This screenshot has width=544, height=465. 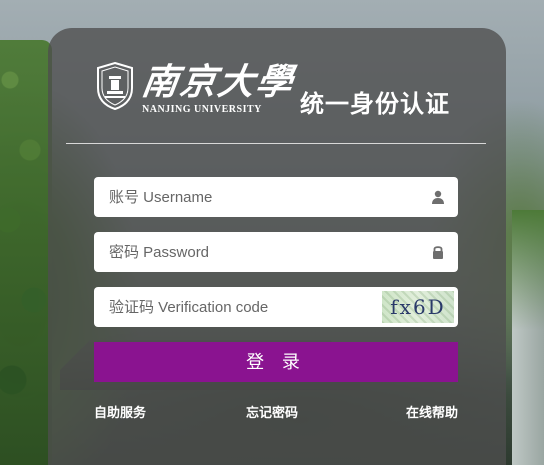 I want to click on online-help-link: 在线帮助, so click(x=432, y=411).